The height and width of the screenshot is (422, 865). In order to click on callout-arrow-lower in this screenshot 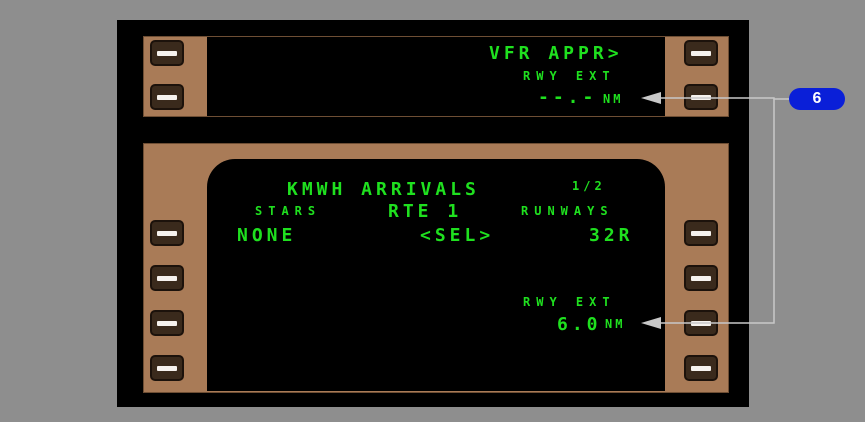, I will do `click(651, 323)`.